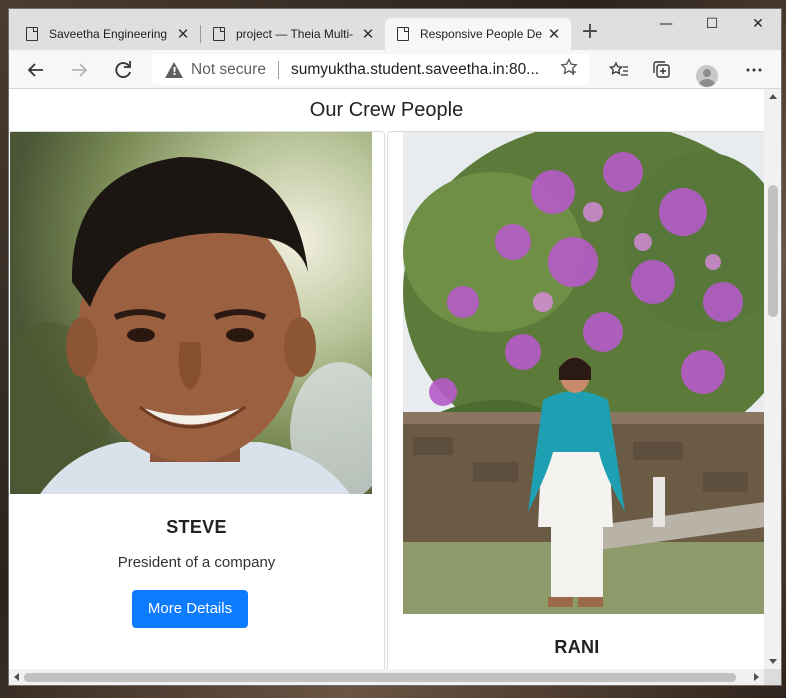 This screenshot has height=698, width=786. What do you see at coordinates (16, 677) in the screenshot?
I see `scroll-left-icon` at bounding box center [16, 677].